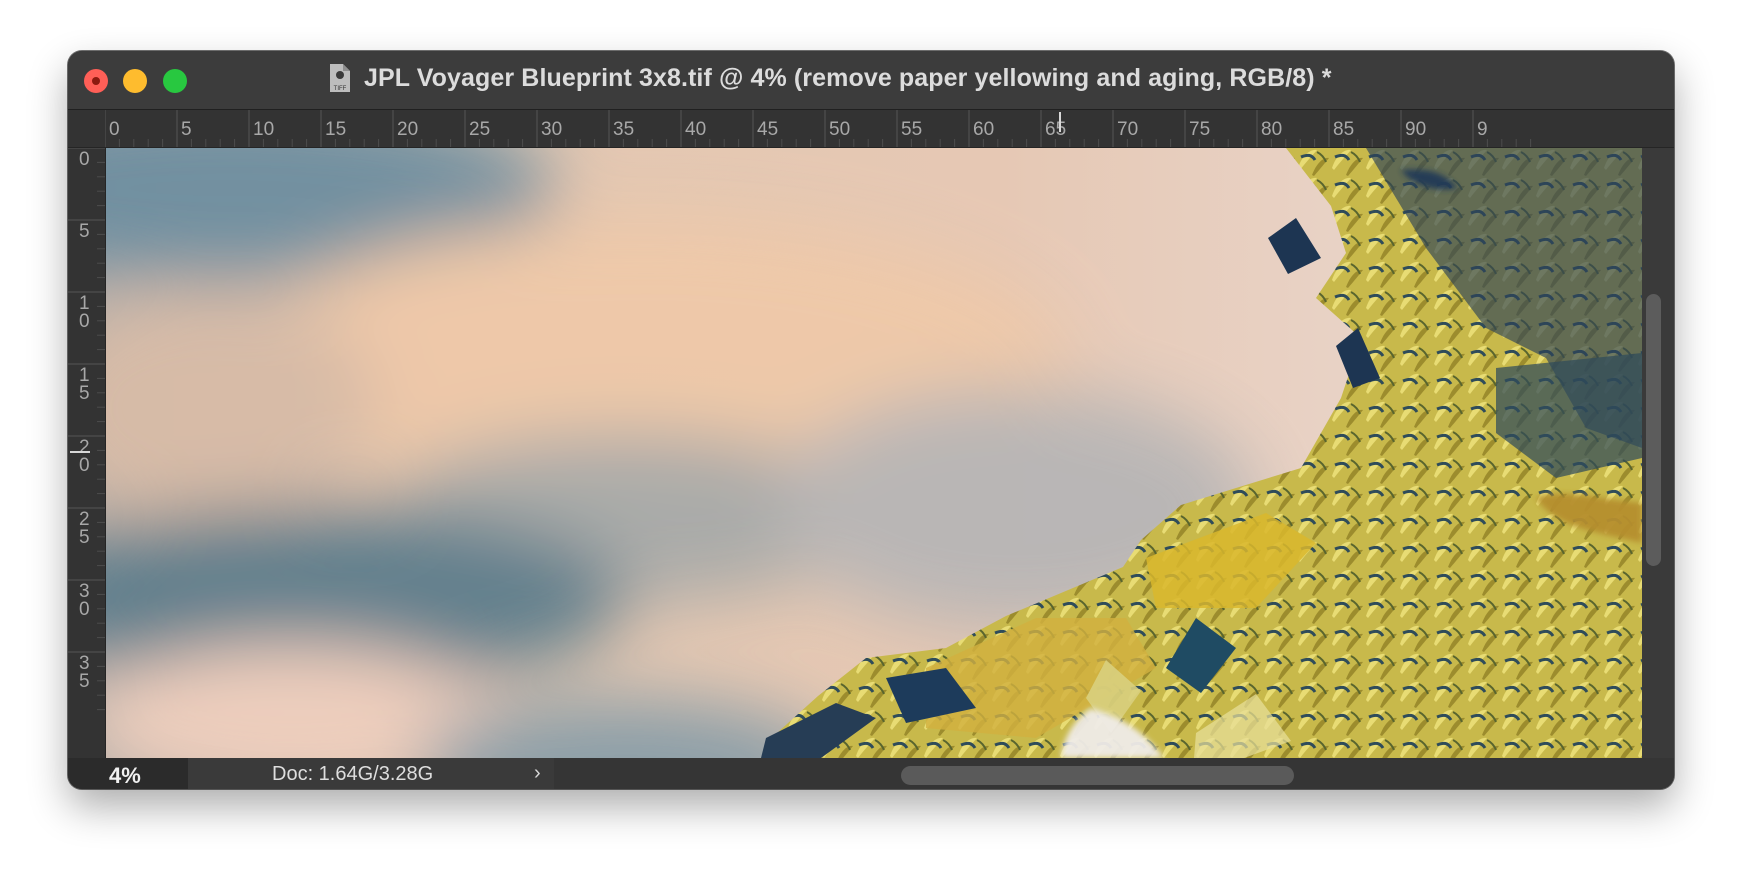 This screenshot has height=874, width=1742. I want to click on file-icon-label: TIFF, so click(340, 89).